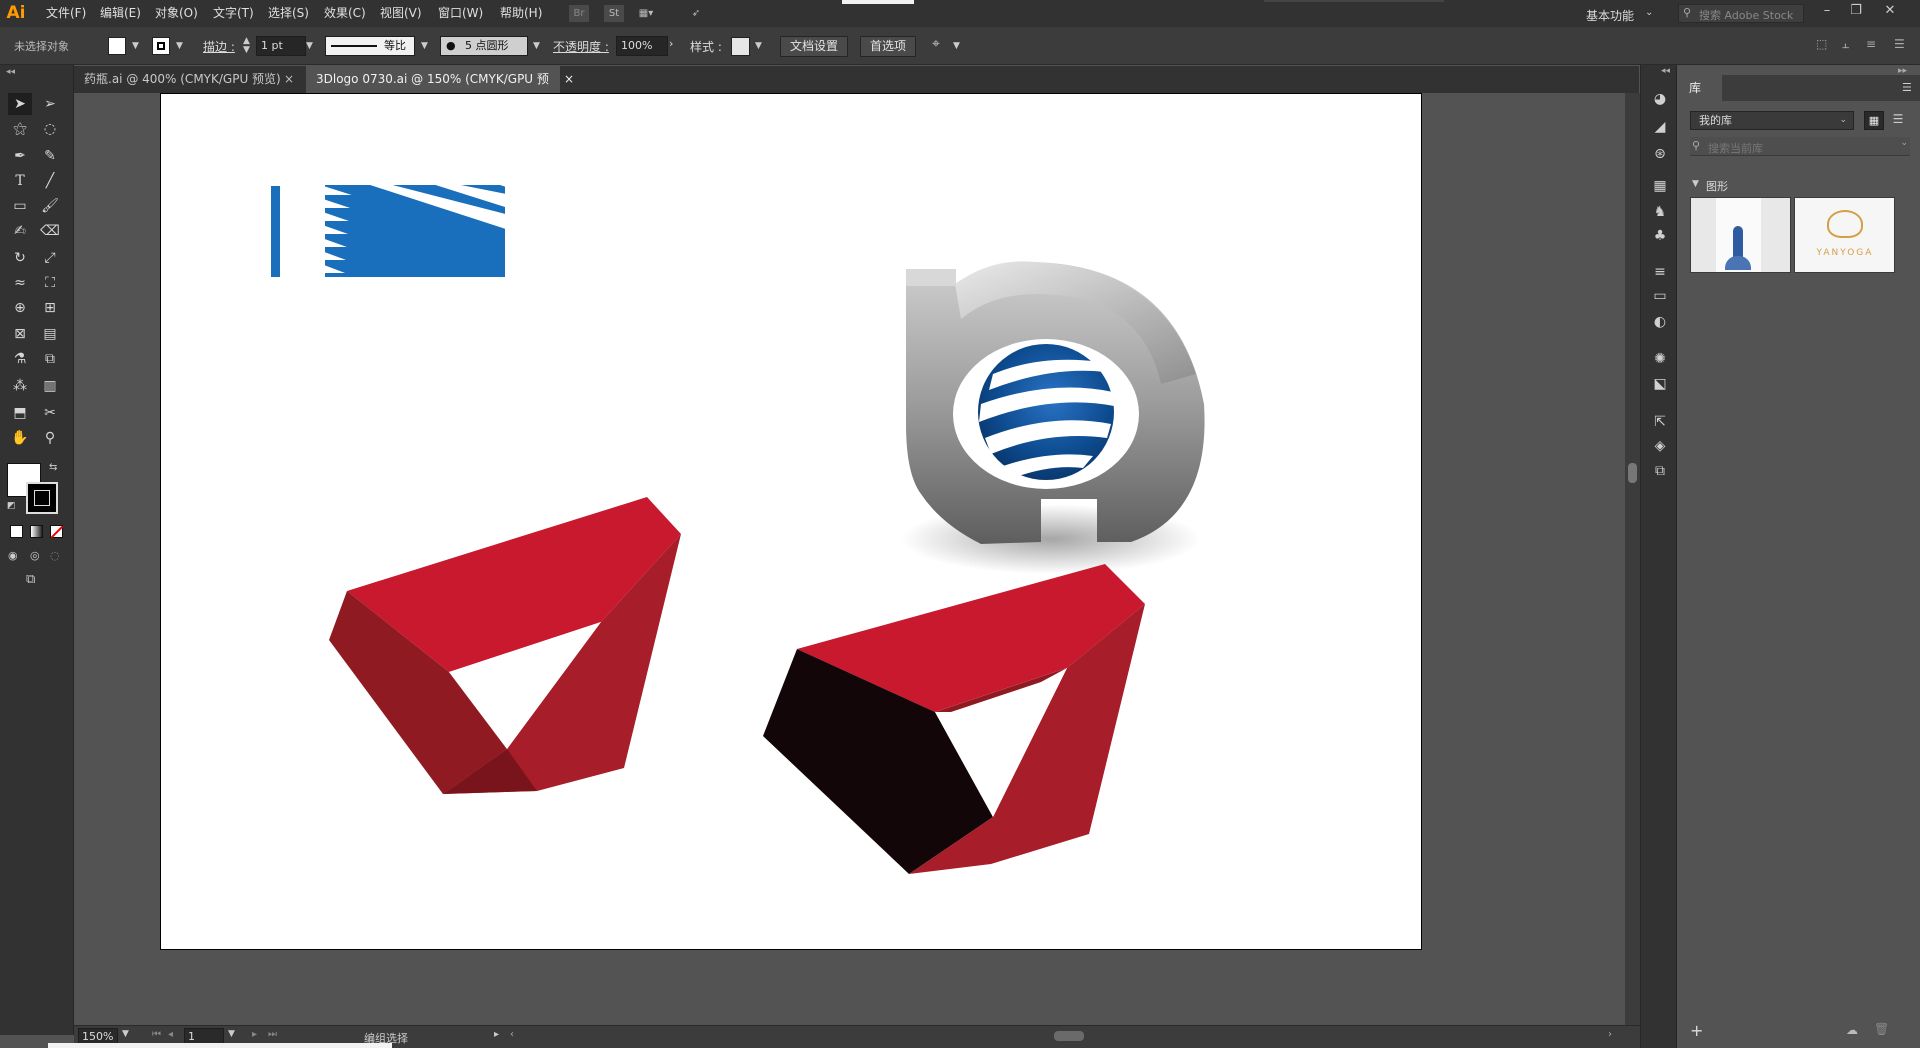 The image size is (1920, 1048). What do you see at coordinates (272, 1034) in the screenshot?
I see `last-artboard-icon: ⏭` at bounding box center [272, 1034].